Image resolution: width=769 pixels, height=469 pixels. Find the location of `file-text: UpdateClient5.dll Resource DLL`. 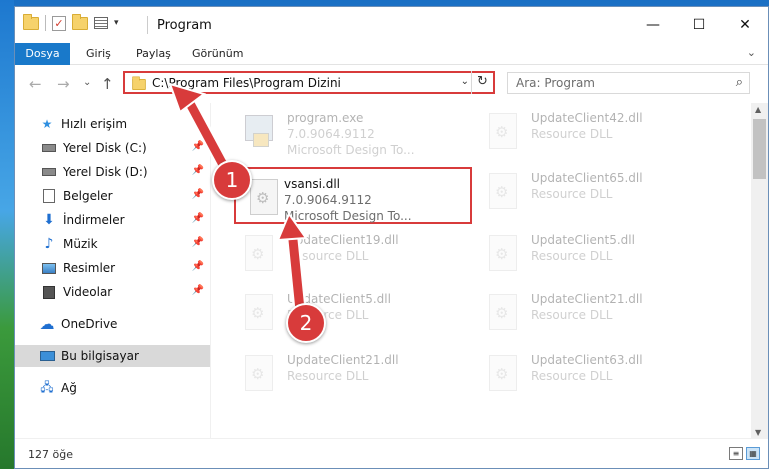

file-text: UpdateClient5.dll Resource DLL is located at coordinates (583, 258).